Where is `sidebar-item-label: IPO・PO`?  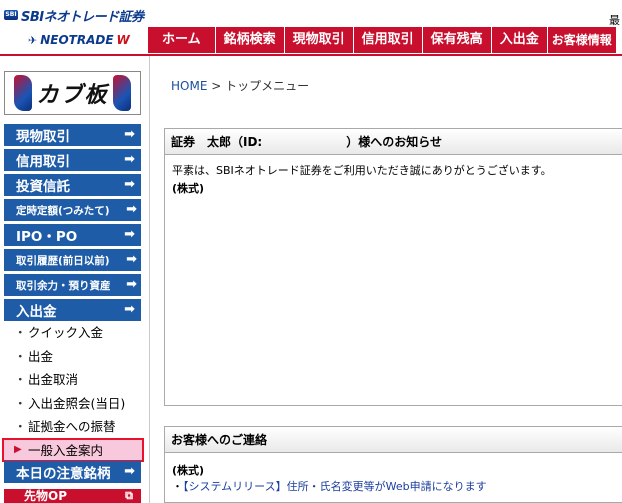 sidebar-item-label: IPO・PO is located at coordinates (47, 237).